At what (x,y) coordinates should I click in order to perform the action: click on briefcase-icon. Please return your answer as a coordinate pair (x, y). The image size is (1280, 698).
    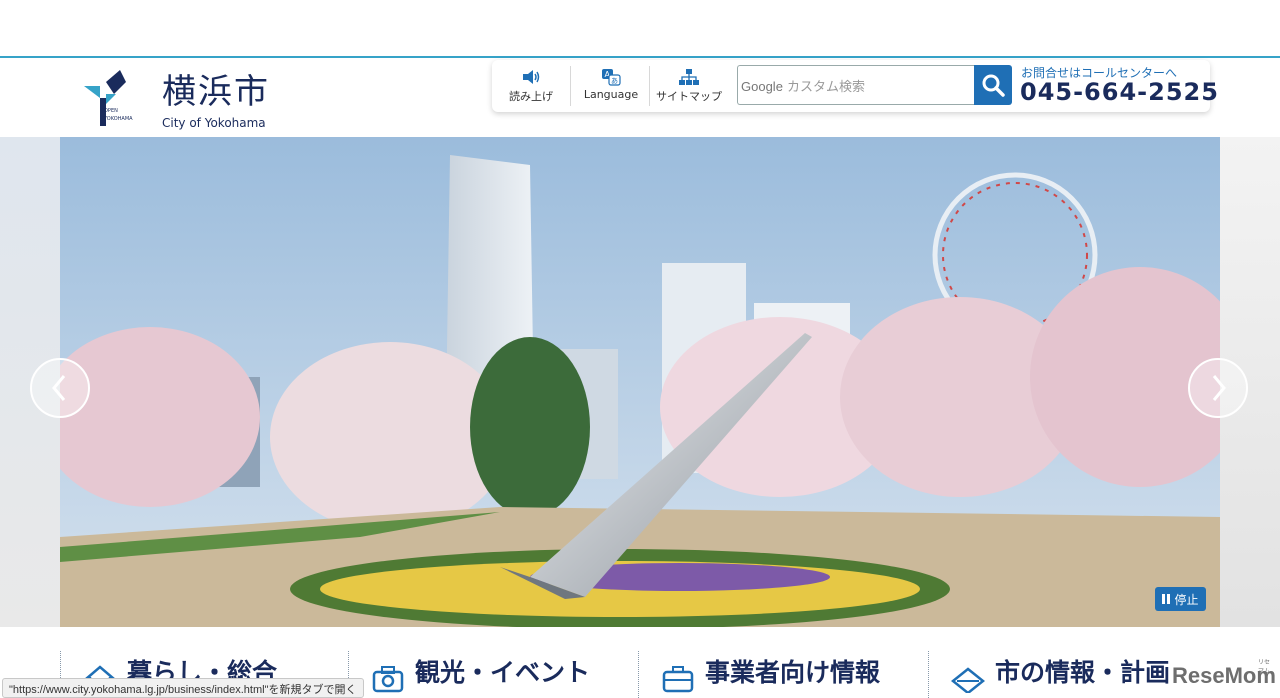
    Looking at the image, I should click on (678, 679).